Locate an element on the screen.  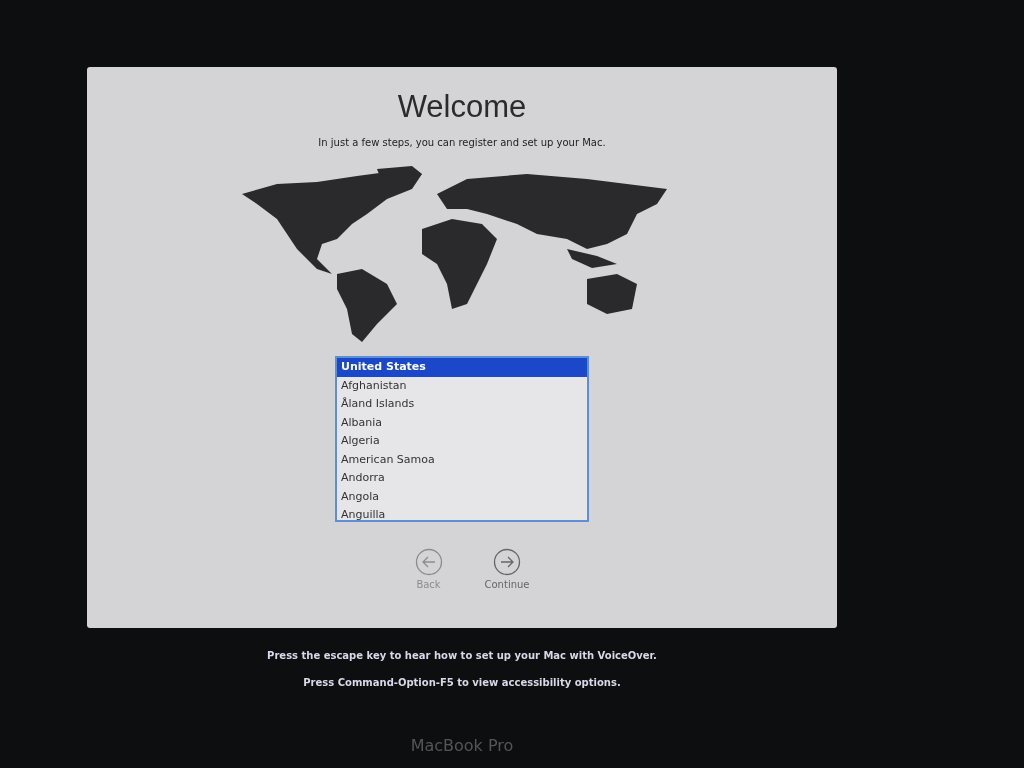
country-item: Albania is located at coordinates (462, 422).